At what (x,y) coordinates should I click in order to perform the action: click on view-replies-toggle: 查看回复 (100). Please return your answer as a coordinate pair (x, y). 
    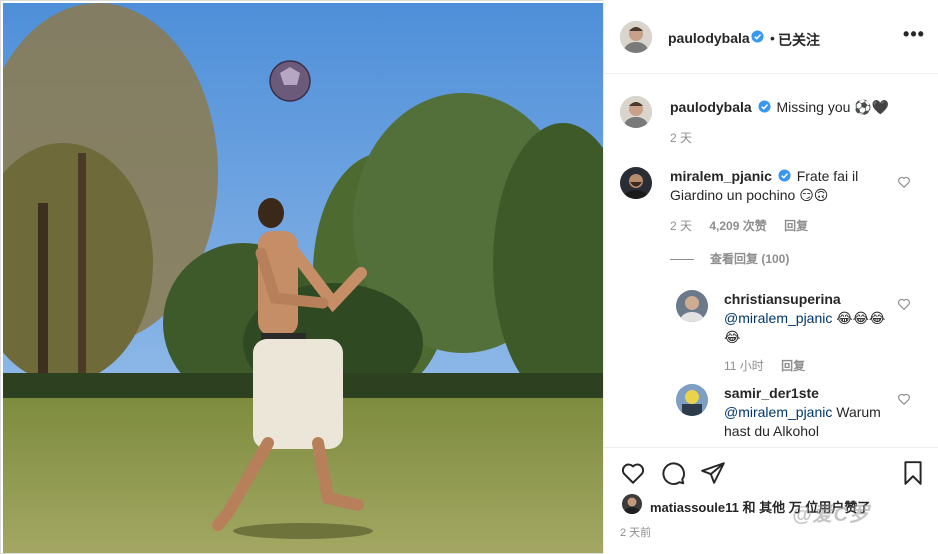
    Looking at the image, I should click on (729, 258).